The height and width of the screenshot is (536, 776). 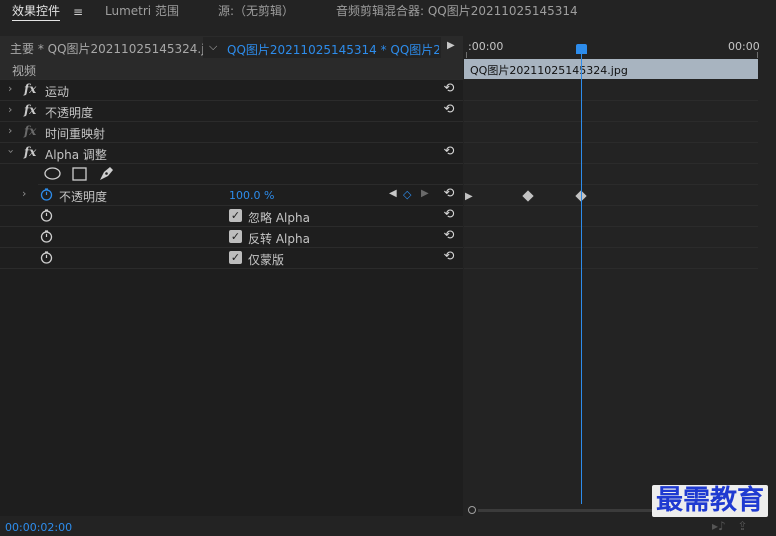 What do you see at coordinates (407, 194) in the screenshot?
I see `add-keyframe-icon: ◇` at bounding box center [407, 194].